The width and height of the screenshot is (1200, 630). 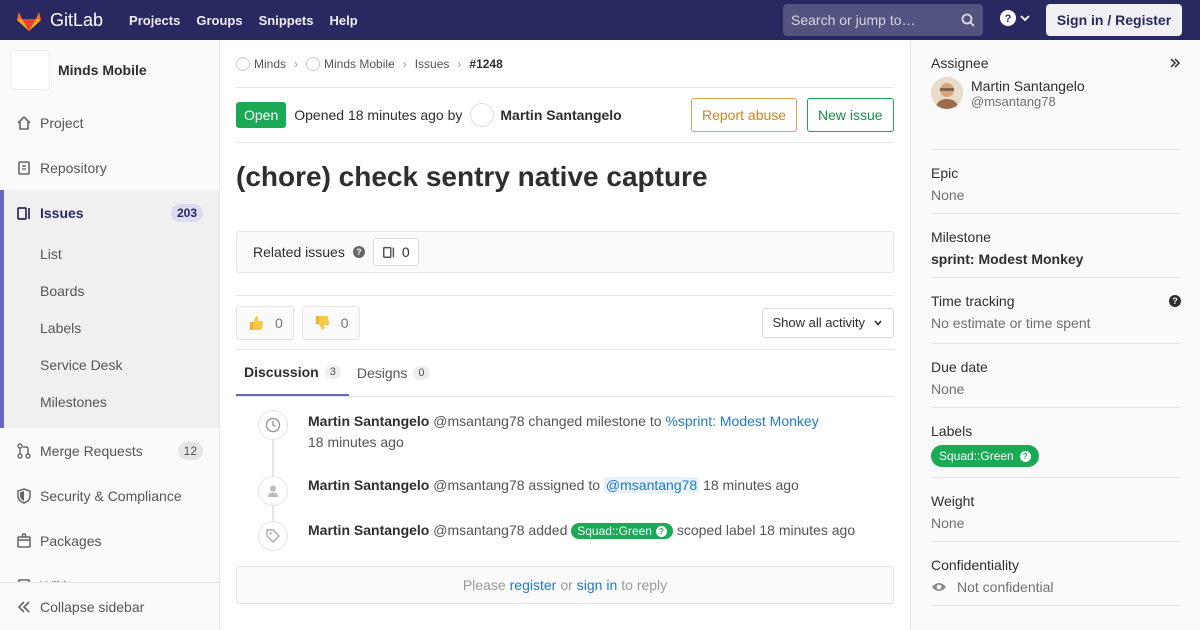 I want to click on sidebar-item-merge-requests: Merge Requests 12, so click(x=109, y=450).